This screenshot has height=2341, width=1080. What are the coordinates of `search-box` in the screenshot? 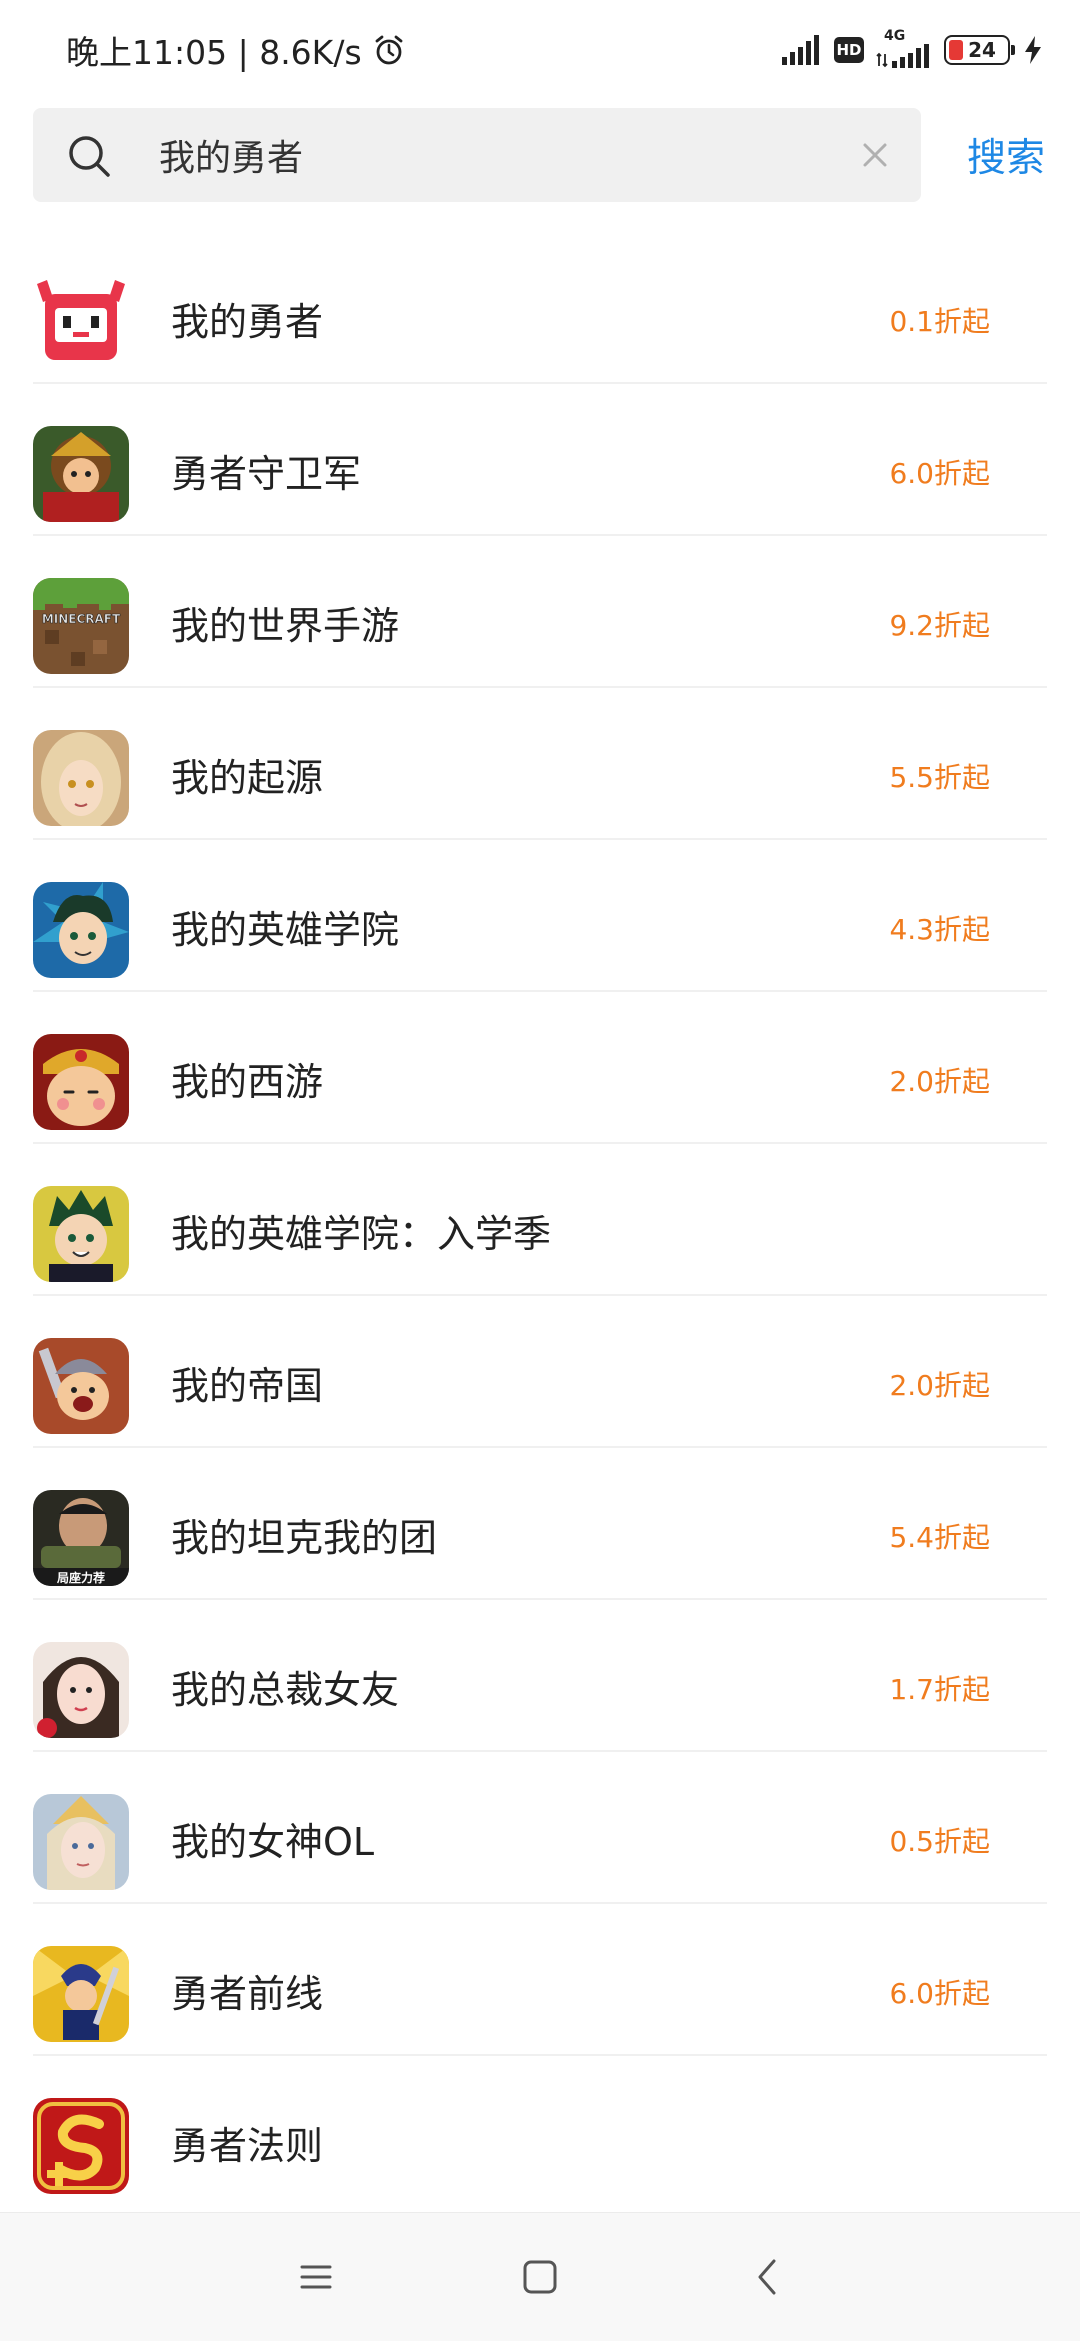 It's located at (477, 155).